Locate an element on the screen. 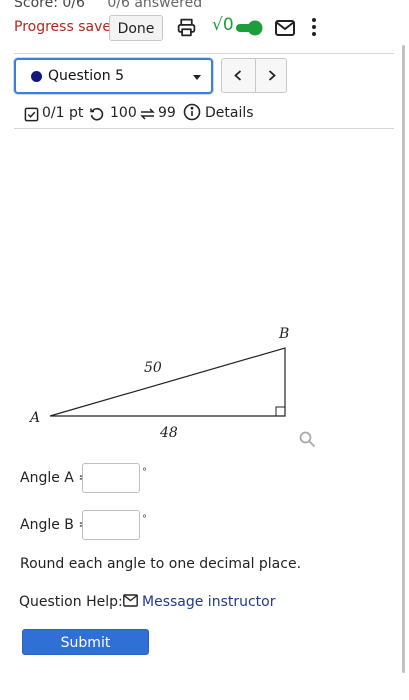 The width and height of the screenshot is (409, 700). base-label: 48 is located at coordinates (168, 433).